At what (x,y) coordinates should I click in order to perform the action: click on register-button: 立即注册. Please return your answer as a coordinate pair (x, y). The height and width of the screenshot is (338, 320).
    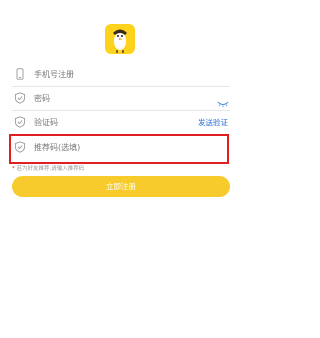
    Looking at the image, I should click on (121, 186).